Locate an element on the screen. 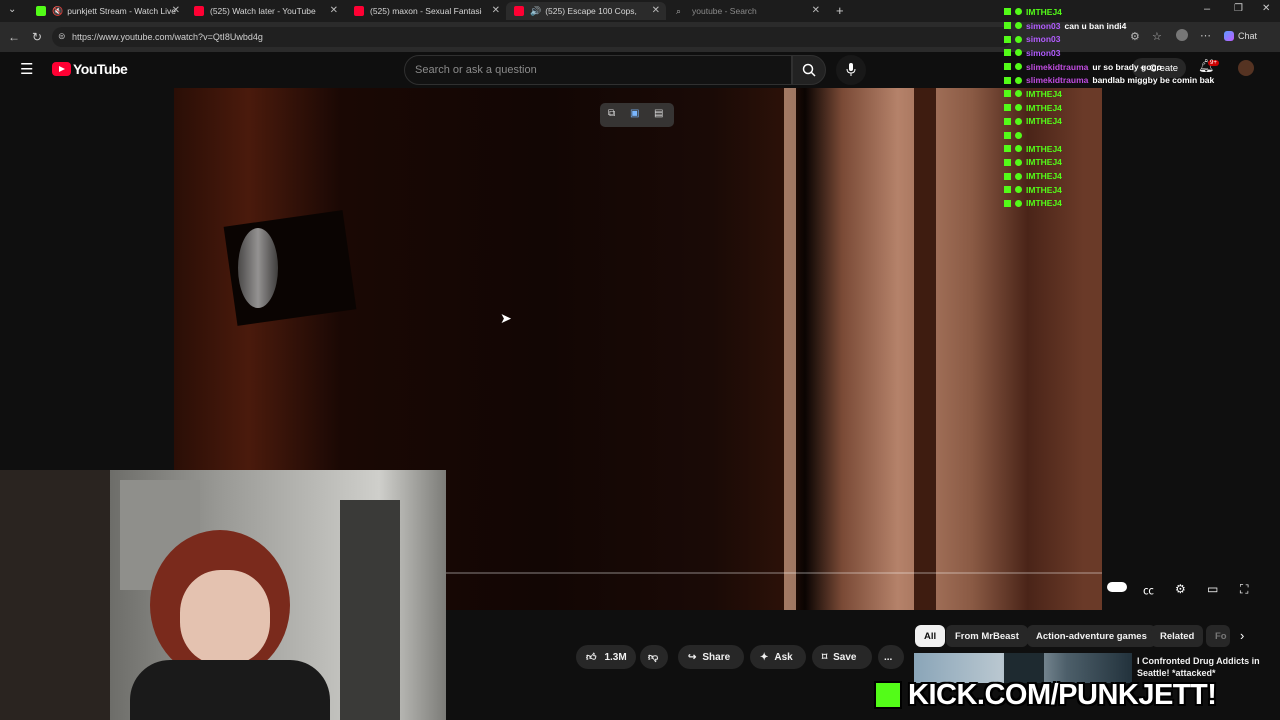  chat-button: Chat is located at coordinates (1240, 36).